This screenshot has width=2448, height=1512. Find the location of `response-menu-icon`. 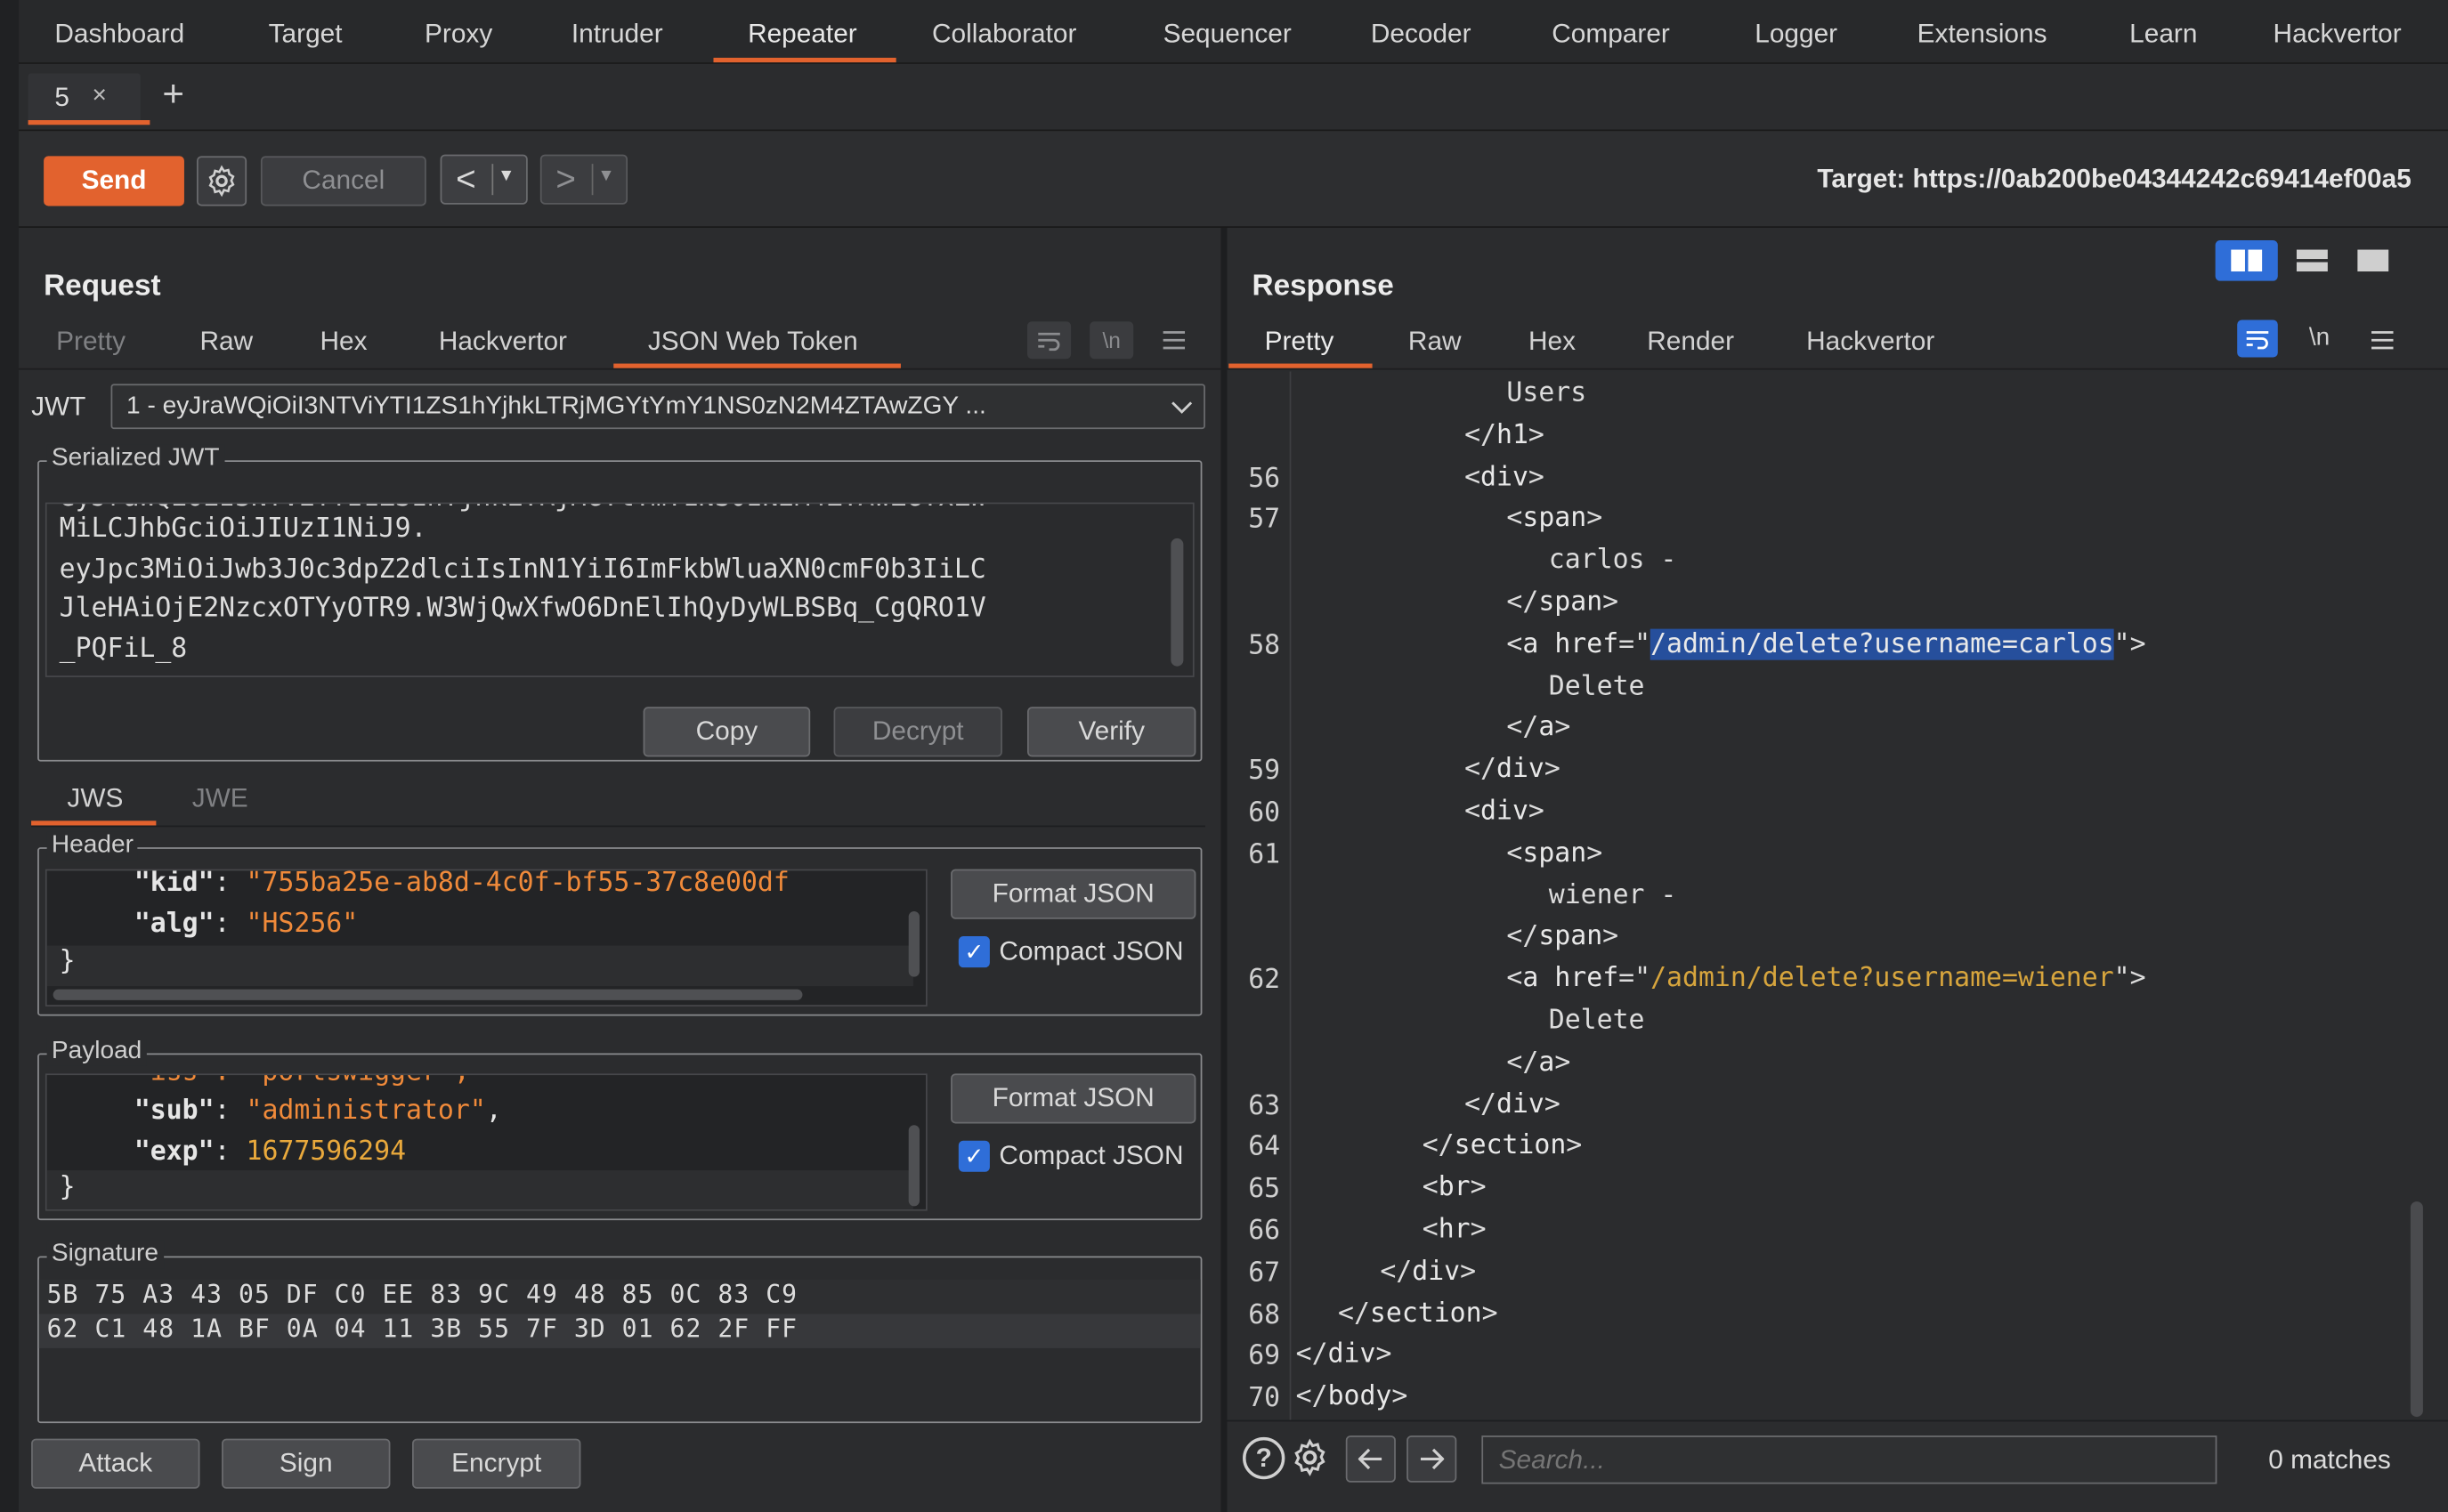

response-menu-icon is located at coordinates (2382, 340).